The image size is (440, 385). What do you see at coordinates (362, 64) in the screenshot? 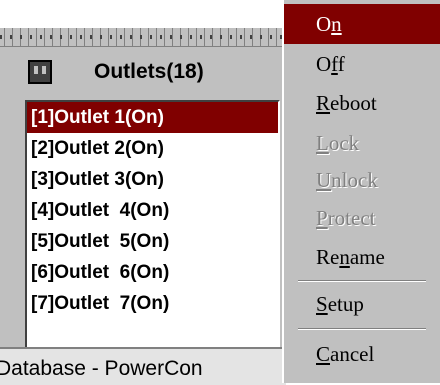
I see `menu-item-off: Off` at bounding box center [362, 64].